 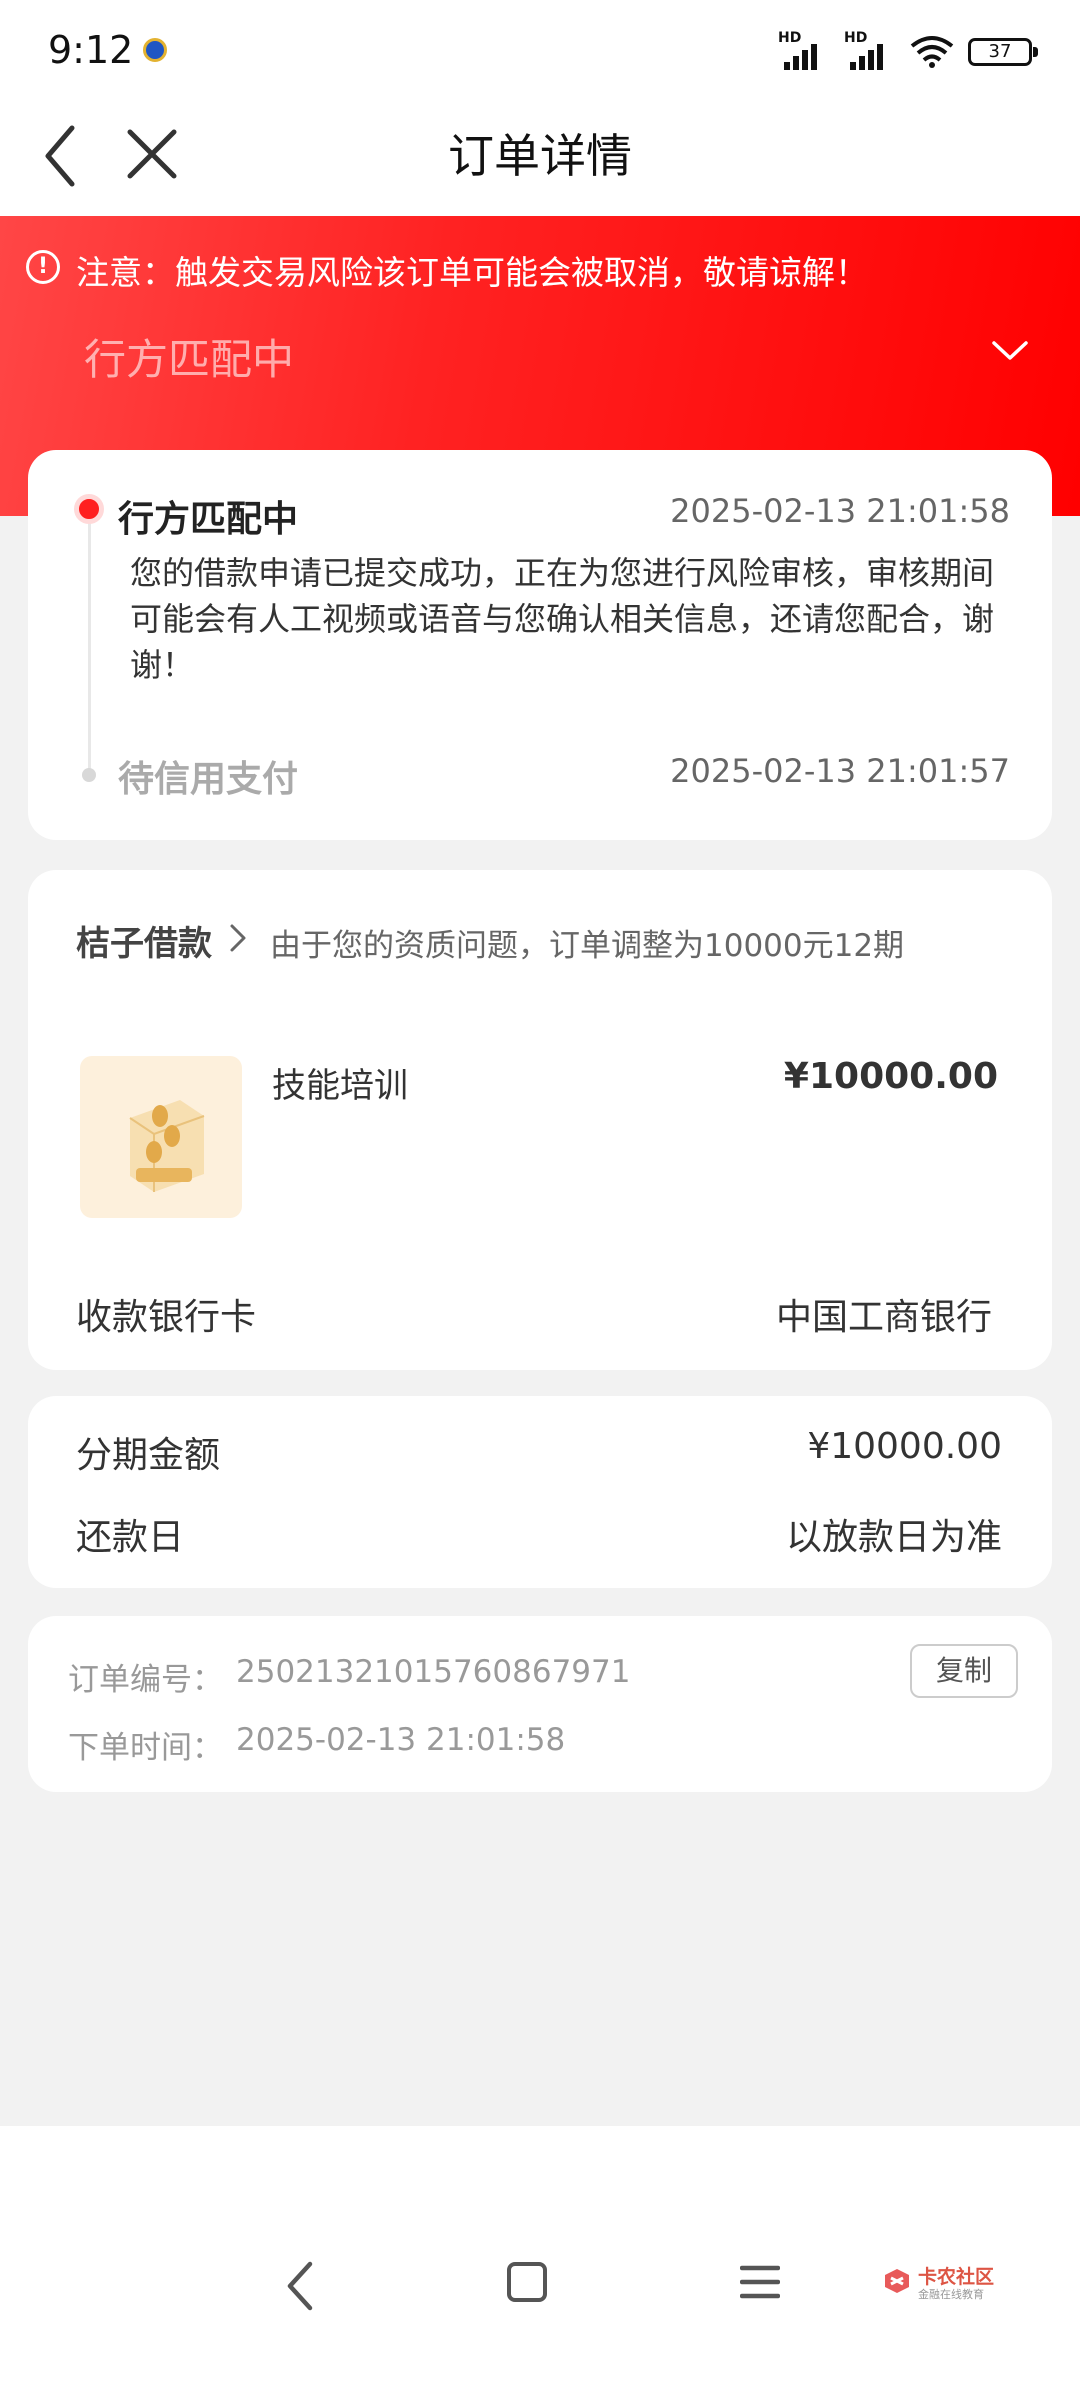 I want to click on watermark-name: 卡农社区, so click(x=956, y=2277).